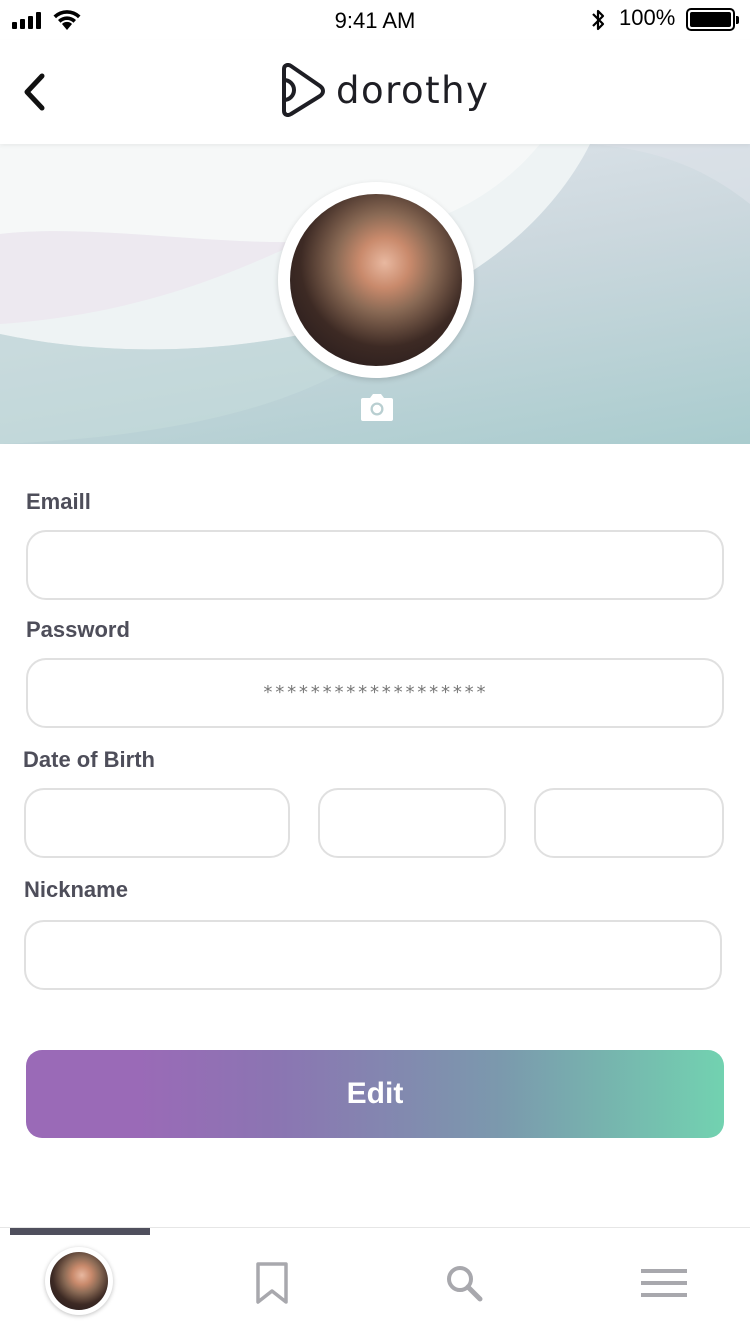 This screenshot has height=1334, width=750. I want to click on tab-bookmarks, so click(272, 1283).